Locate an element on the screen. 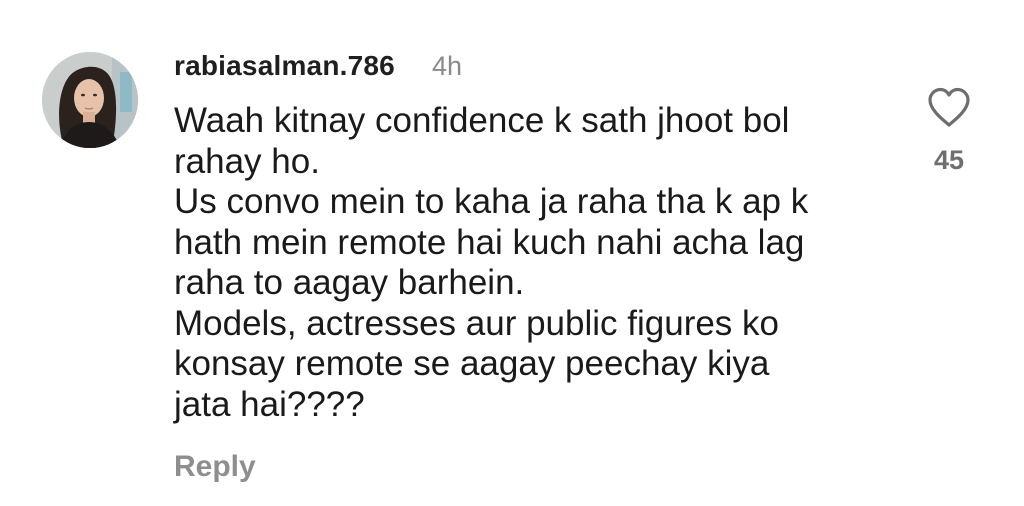 This screenshot has height=506, width=1024. comment-line: jata hai???? is located at coordinates (269, 404).